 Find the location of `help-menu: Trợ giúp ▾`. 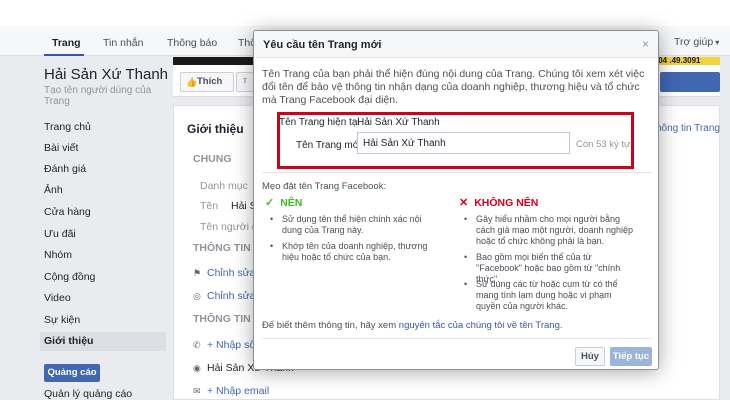

help-menu: Trợ giúp ▾ is located at coordinates (696, 42).